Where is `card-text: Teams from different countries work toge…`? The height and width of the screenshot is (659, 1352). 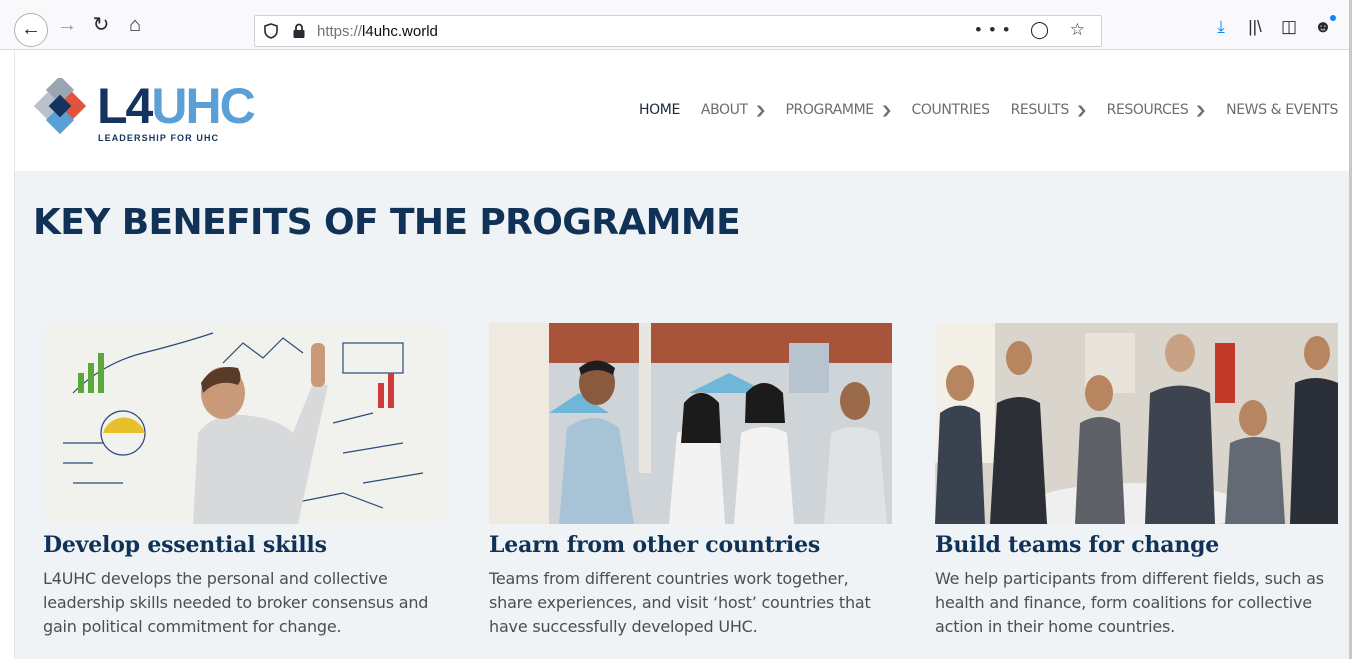
card-text: Teams from different countries work toge… is located at coordinates (680, 602).